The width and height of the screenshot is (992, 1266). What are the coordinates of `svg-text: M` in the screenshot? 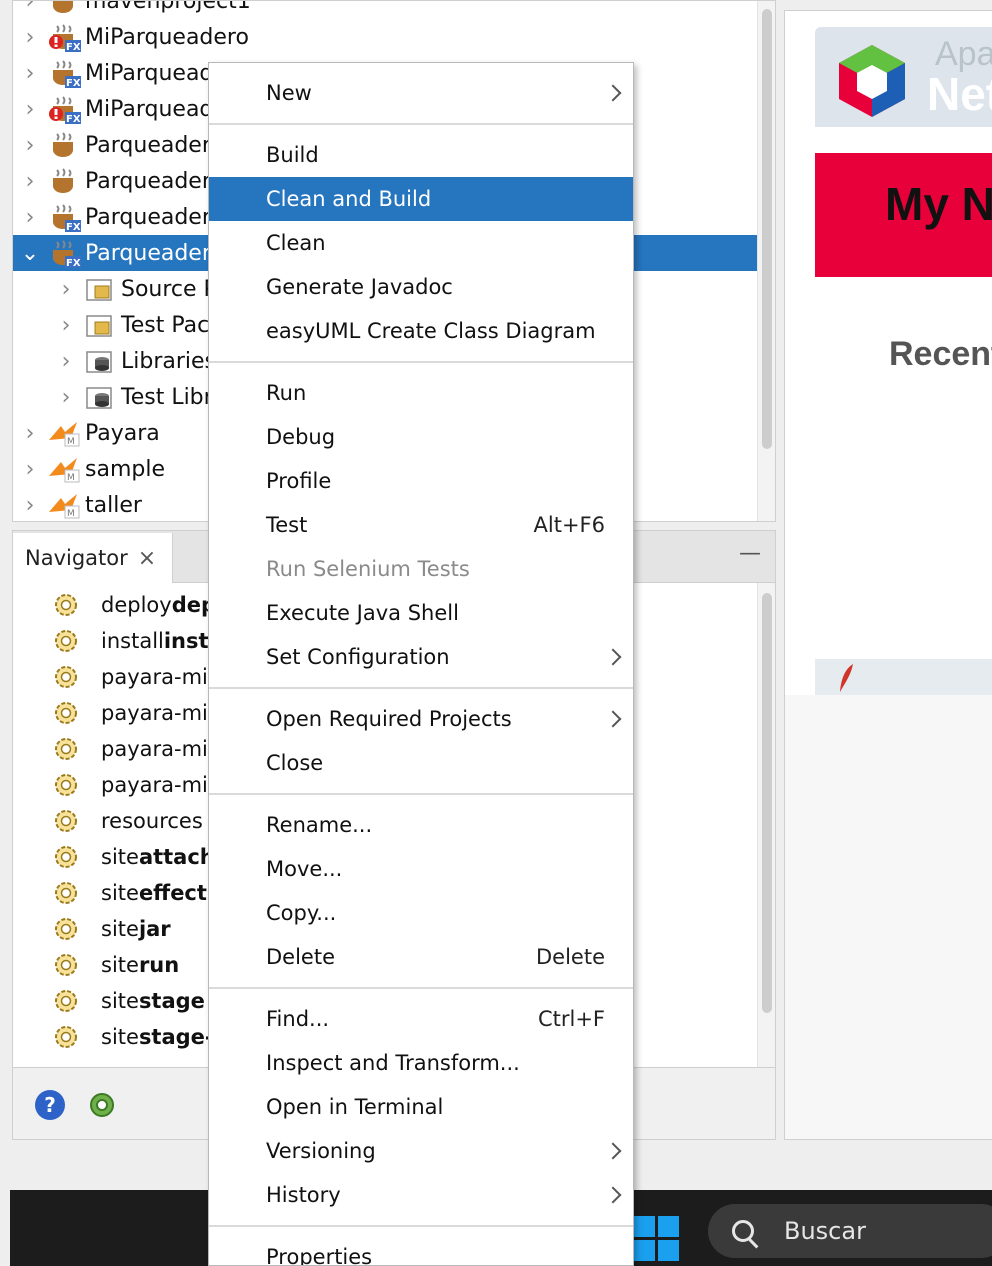 It's located at (71, 514).